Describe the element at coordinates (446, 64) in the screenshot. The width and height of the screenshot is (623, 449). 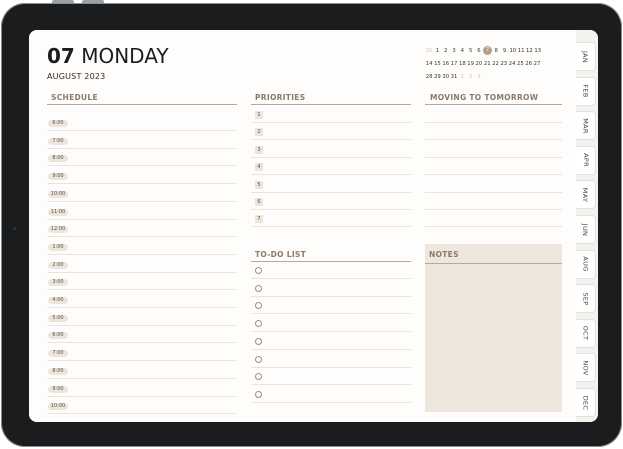
I see `mini-calendar-day: 16` at that location.